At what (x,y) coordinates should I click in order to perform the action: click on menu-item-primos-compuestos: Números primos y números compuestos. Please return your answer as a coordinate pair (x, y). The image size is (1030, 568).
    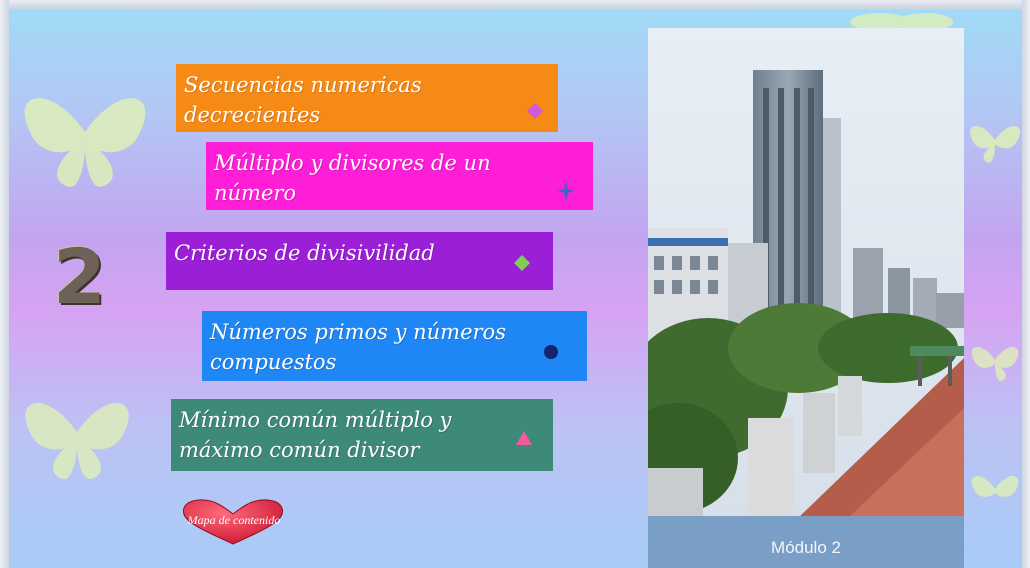
    Looking at the image, I should click on (394, 346).